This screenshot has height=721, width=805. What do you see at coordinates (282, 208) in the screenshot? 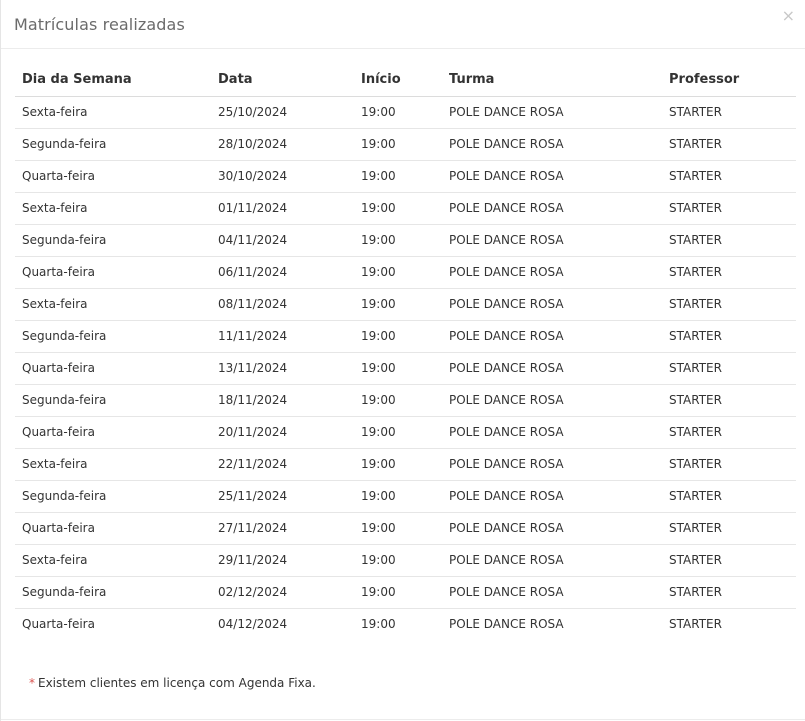
I see `cell-date: 01/11/2024` at bounding box center [282, 208].